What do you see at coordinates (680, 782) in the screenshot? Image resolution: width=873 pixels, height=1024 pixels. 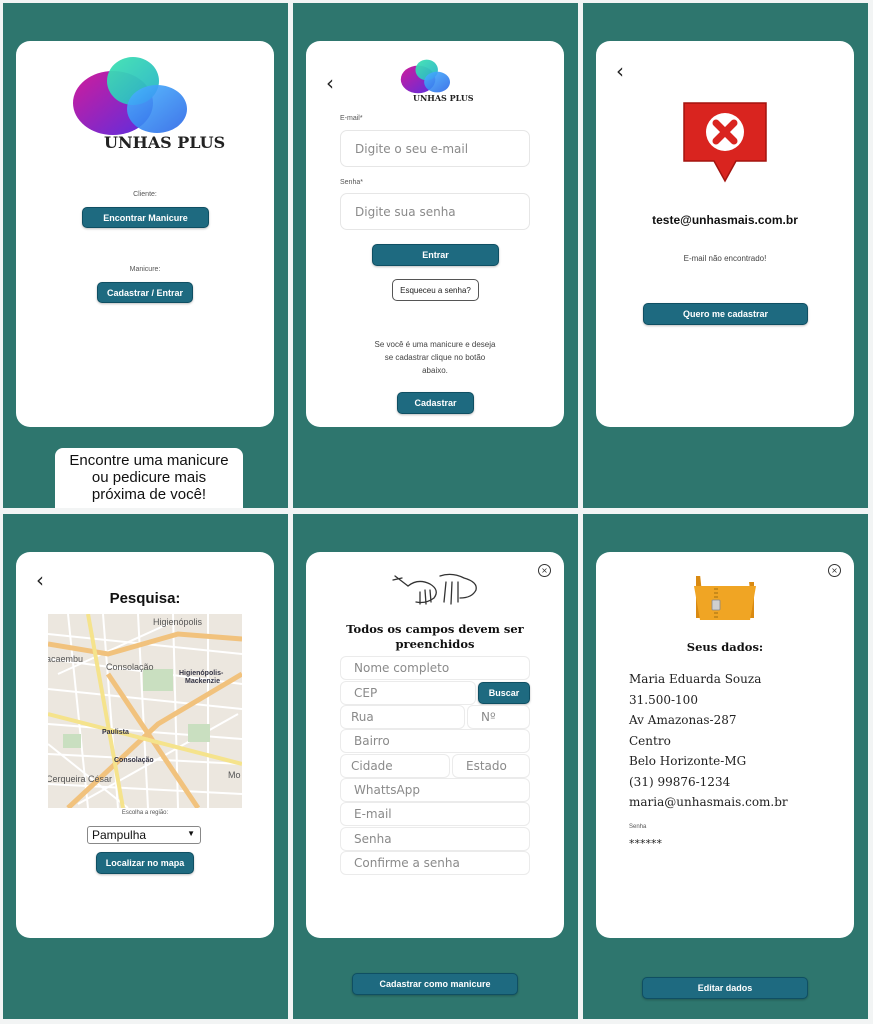 I see `profile-phone: (31) 99876-1234` at bounding box center [680, 782].